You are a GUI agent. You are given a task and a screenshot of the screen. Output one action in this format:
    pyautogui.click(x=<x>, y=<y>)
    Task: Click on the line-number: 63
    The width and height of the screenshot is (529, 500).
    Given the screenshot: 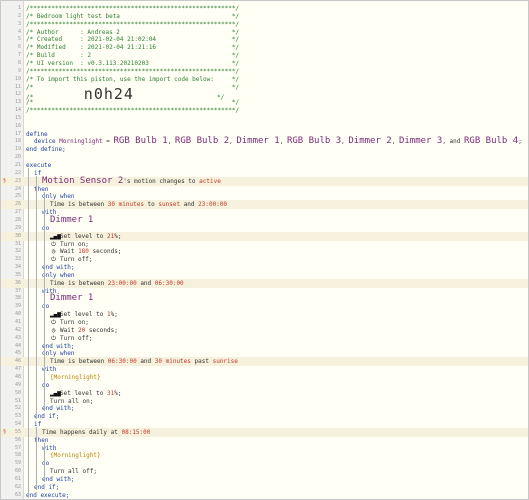 What is the action you would take?
    pyautogui.click(x=17, y=494)
    